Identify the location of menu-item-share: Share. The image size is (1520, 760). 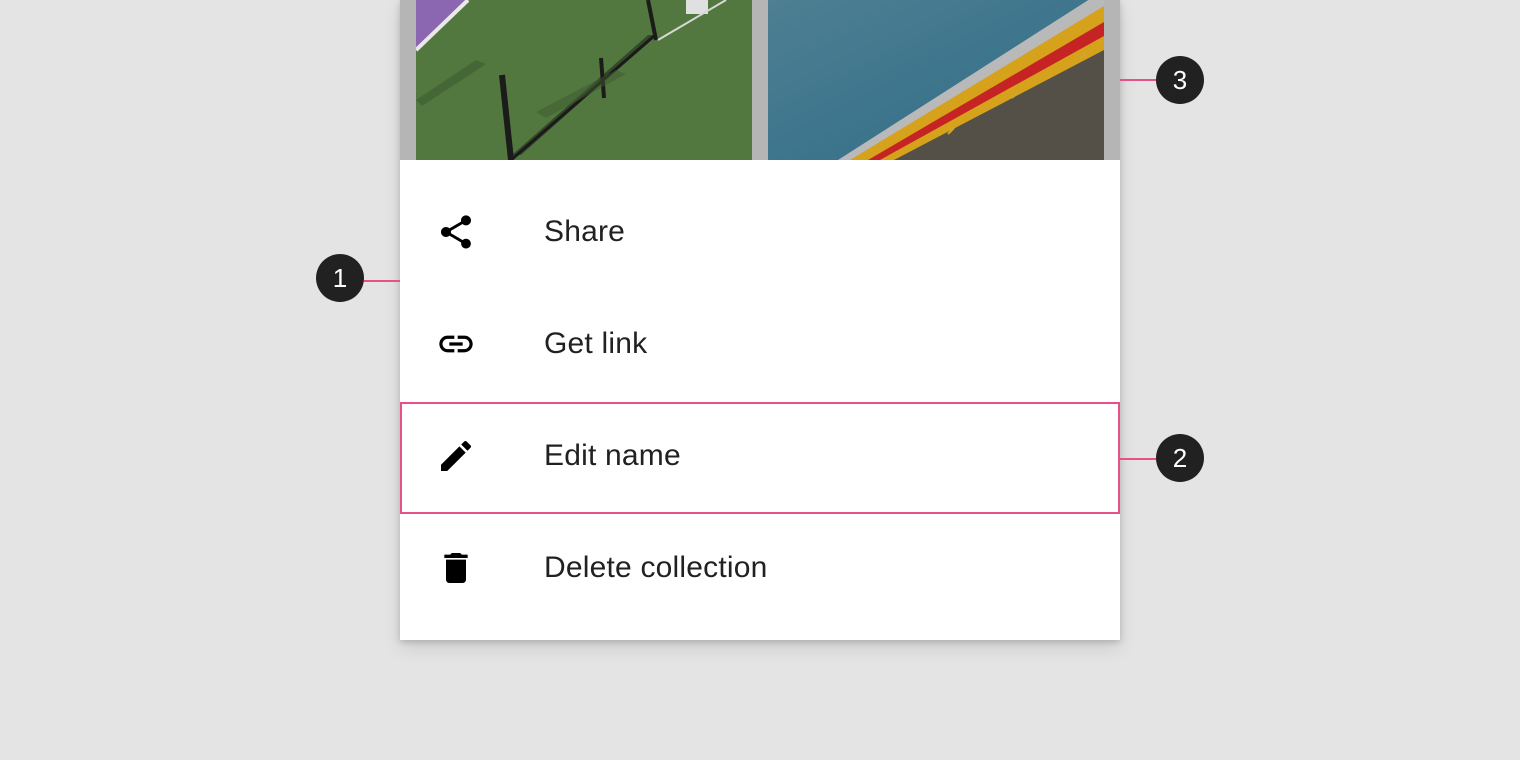
(760, 232).